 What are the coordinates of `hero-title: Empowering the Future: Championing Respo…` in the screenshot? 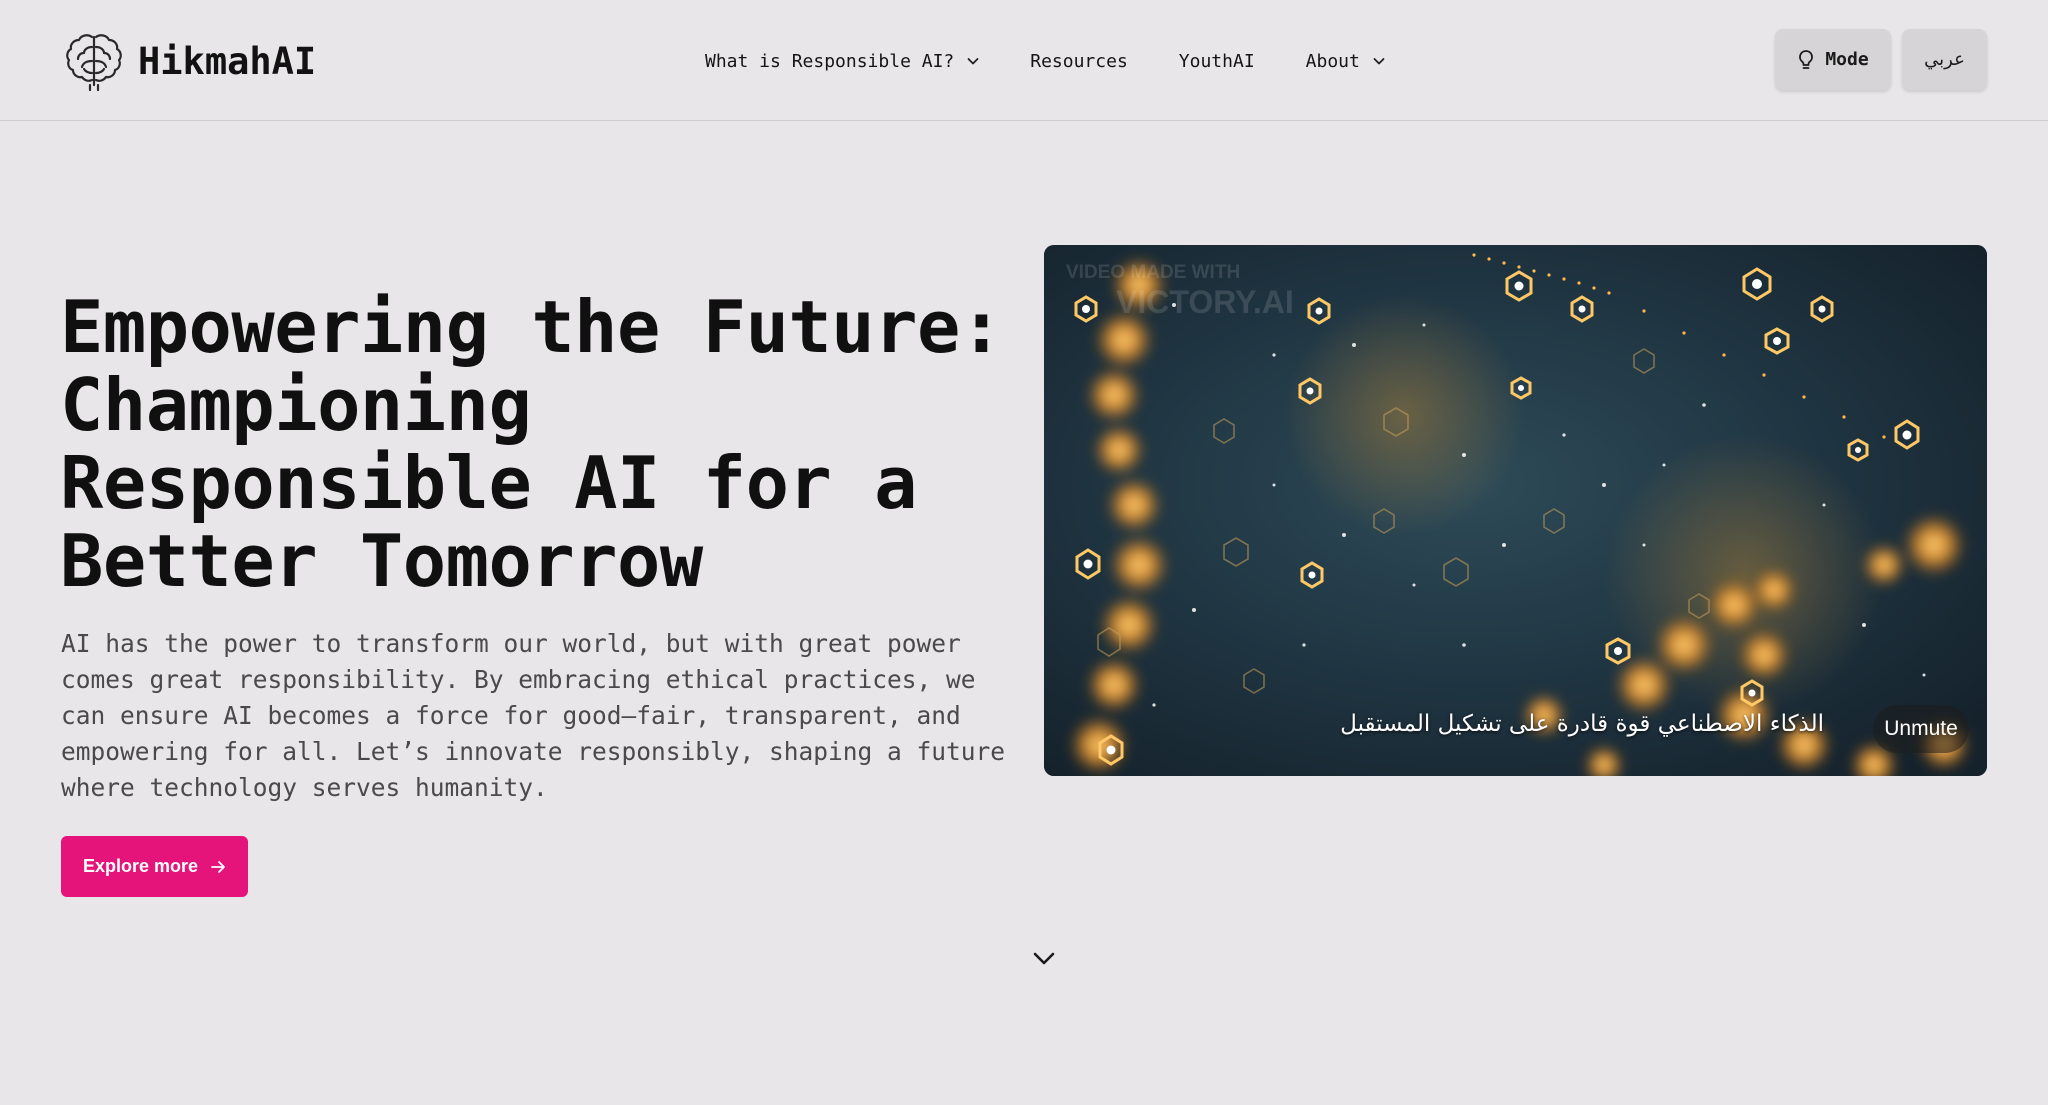 It's located at (531, 444).